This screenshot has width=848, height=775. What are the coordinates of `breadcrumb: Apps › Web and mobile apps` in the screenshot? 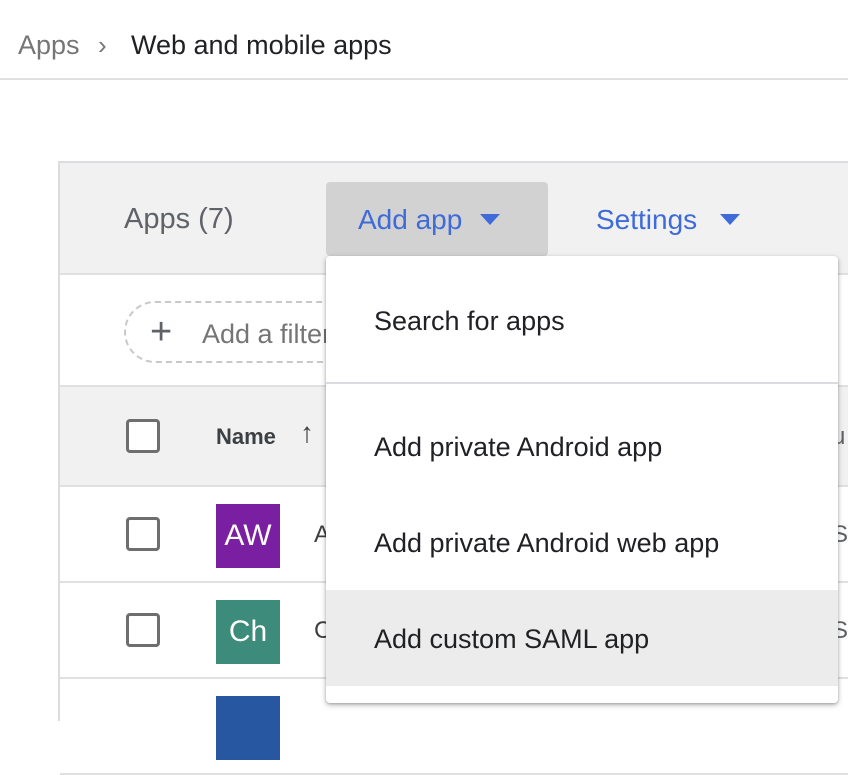 It's located at (424, 40).